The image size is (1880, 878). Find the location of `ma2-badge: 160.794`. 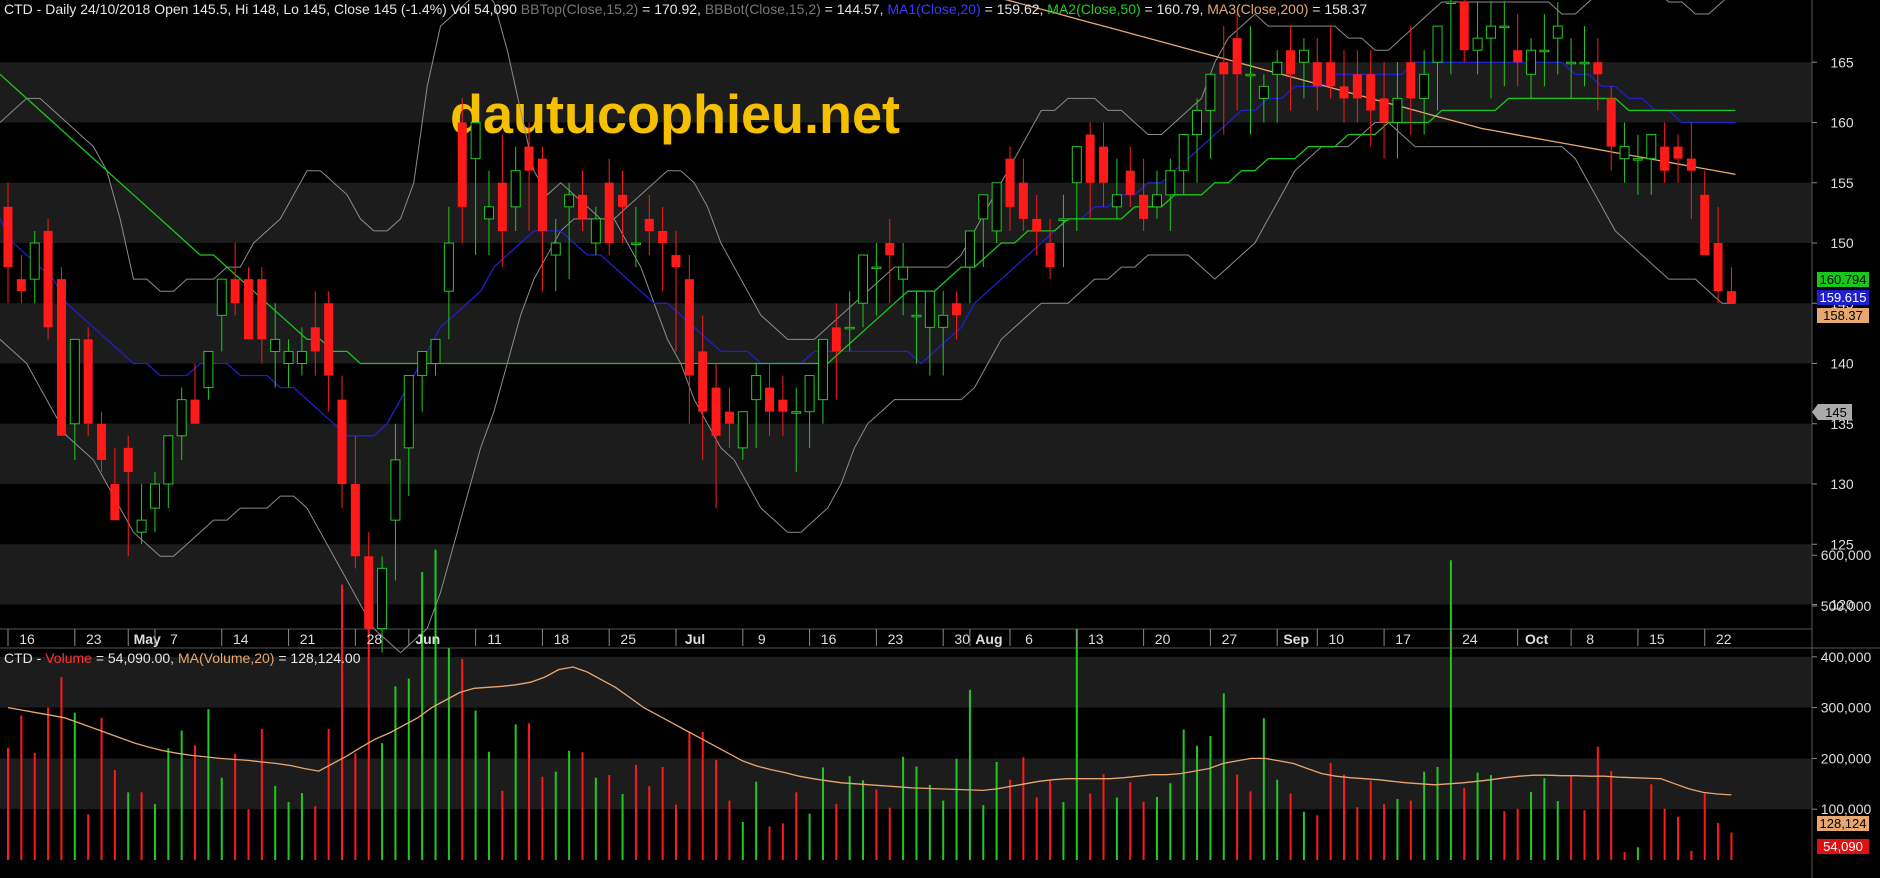

ma2-badge: 160.794 is located at coordinates (1843, 279).